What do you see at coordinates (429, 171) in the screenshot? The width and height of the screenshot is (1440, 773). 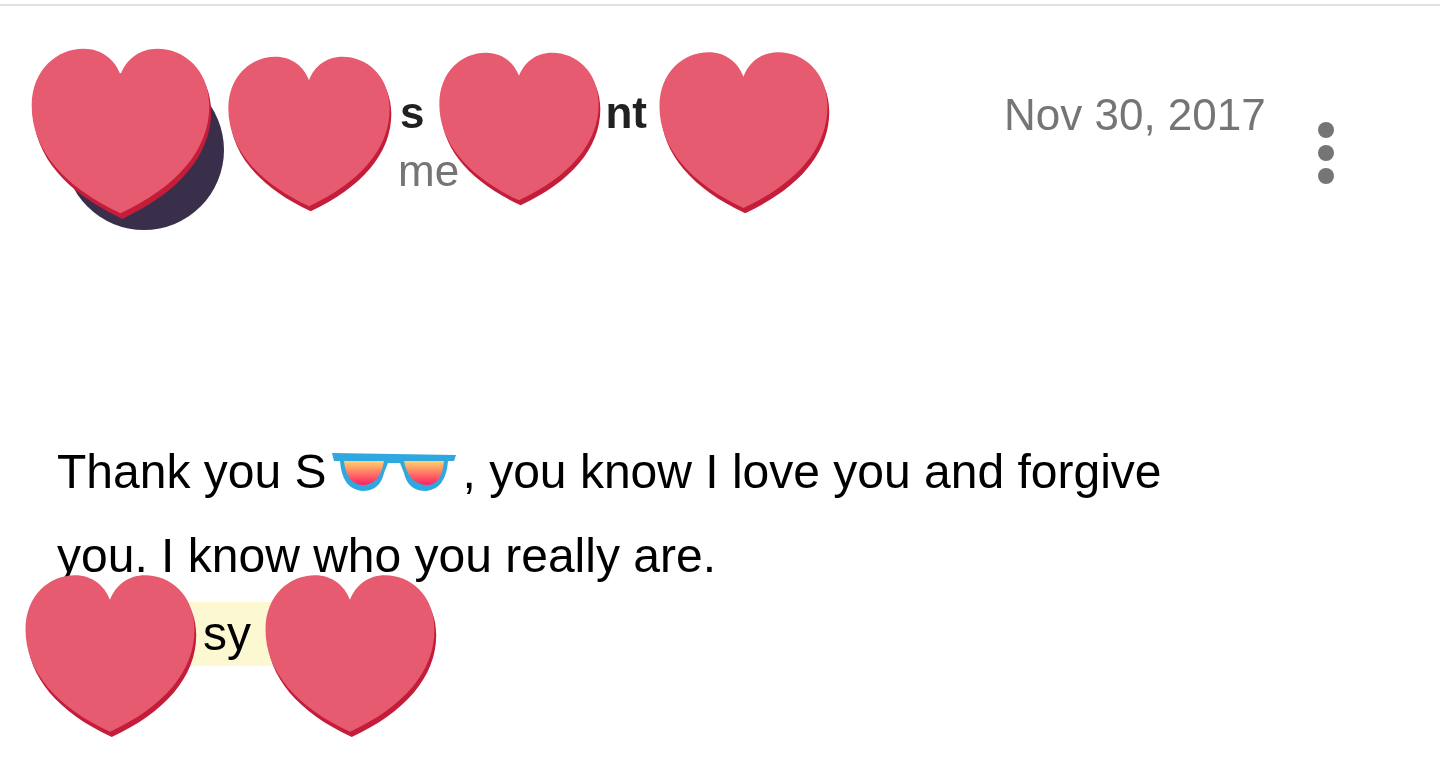 I see `recipient-label: me` at bounding box center [429, 171].